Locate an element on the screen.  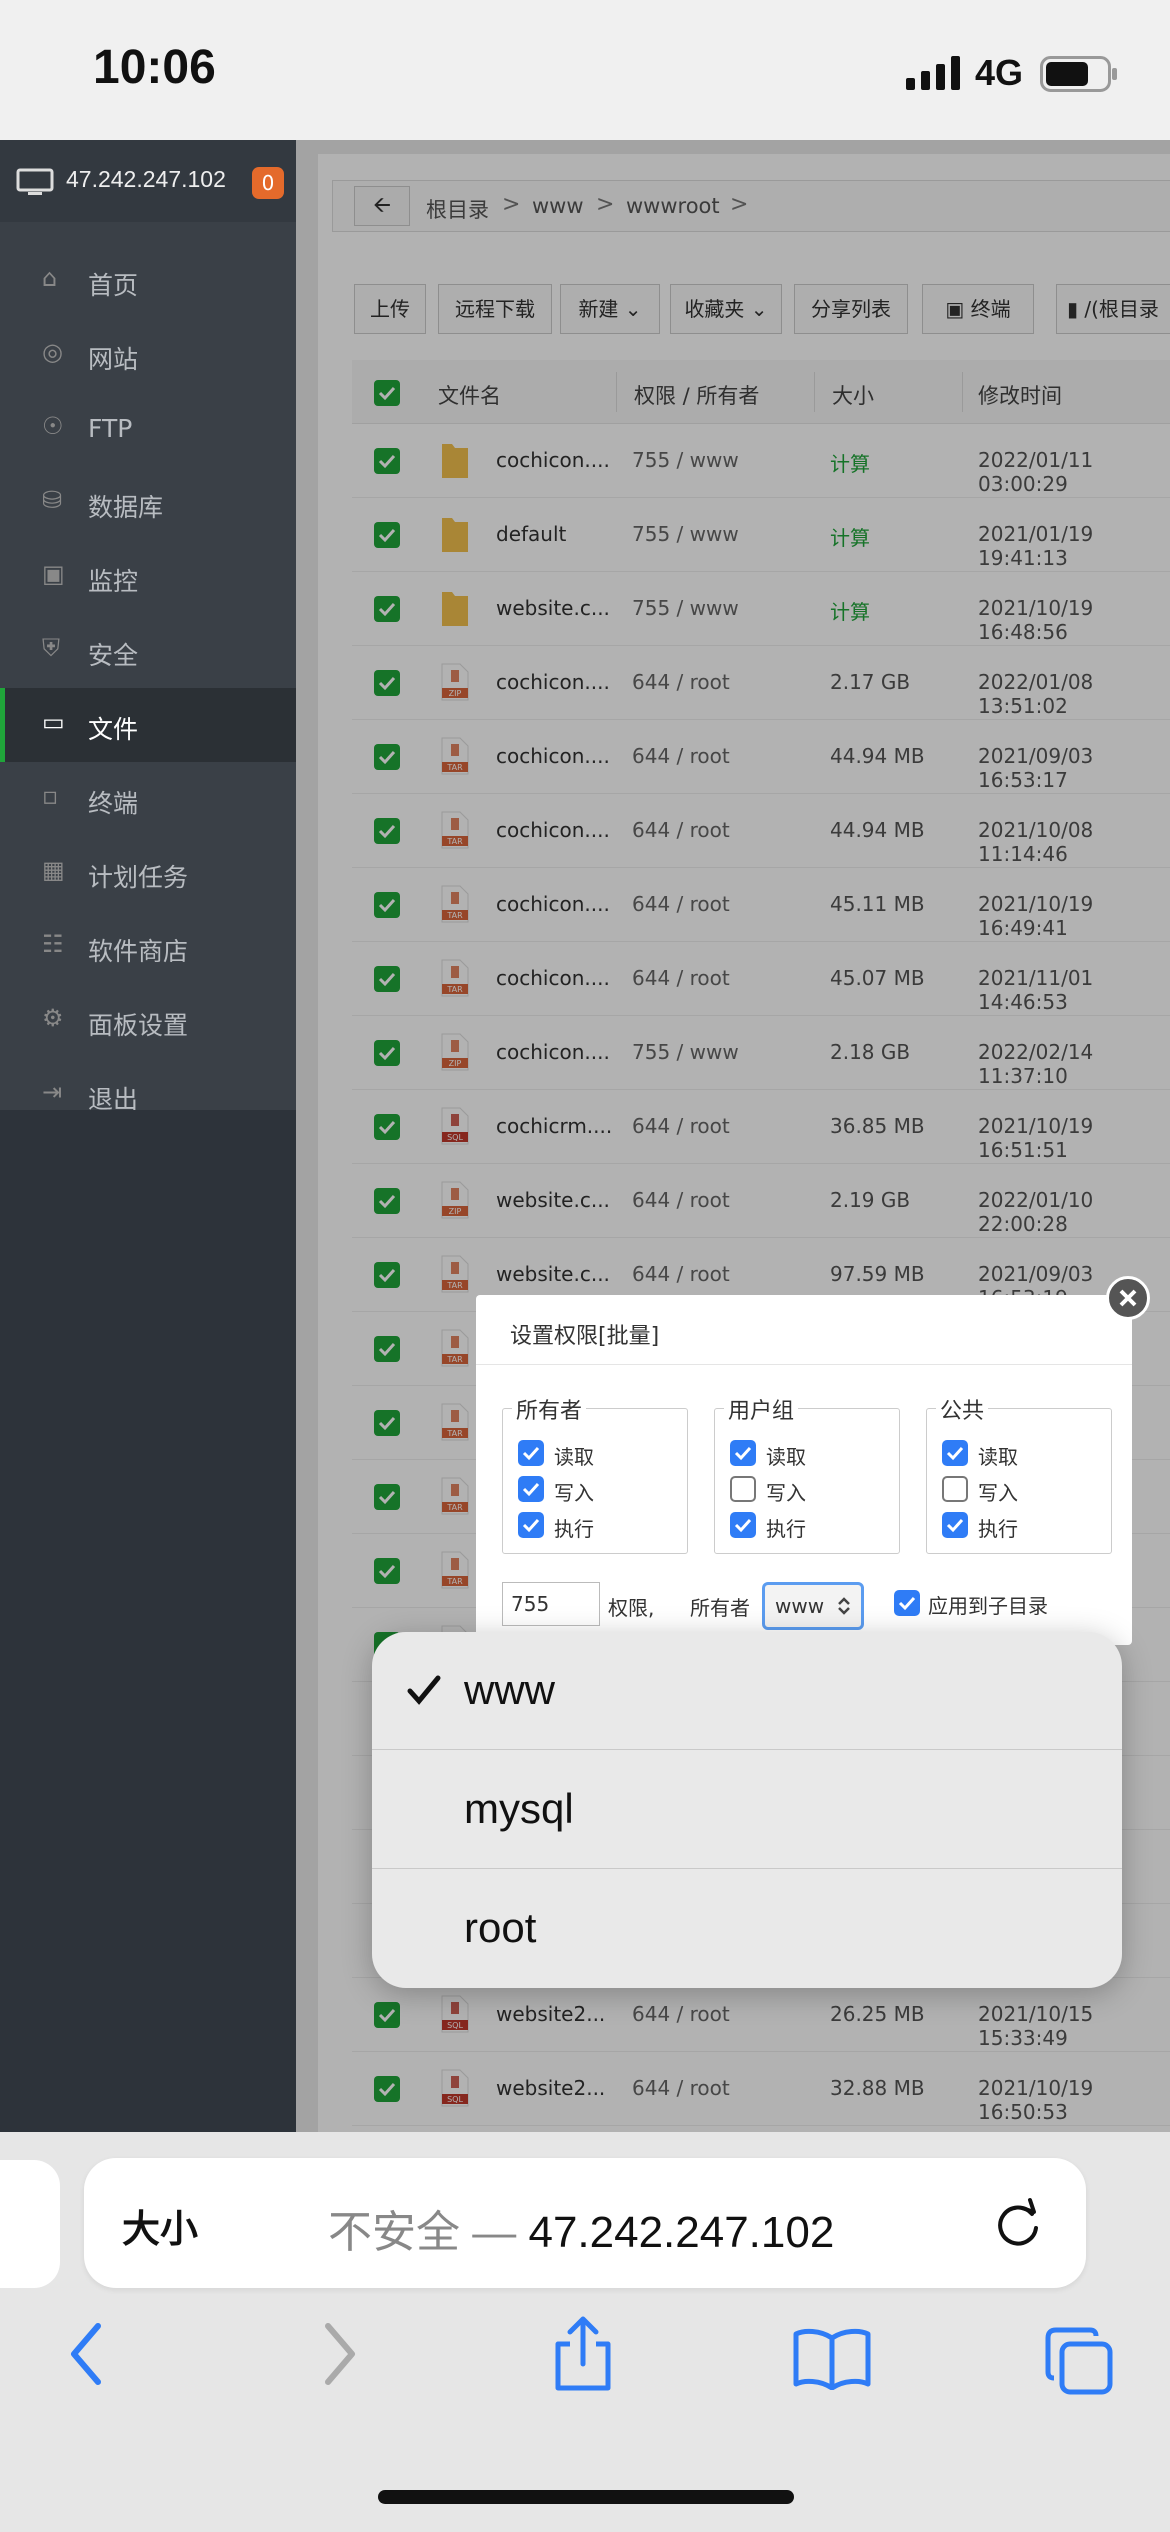
checkmark-icon is located at coordinates (424, 1690).